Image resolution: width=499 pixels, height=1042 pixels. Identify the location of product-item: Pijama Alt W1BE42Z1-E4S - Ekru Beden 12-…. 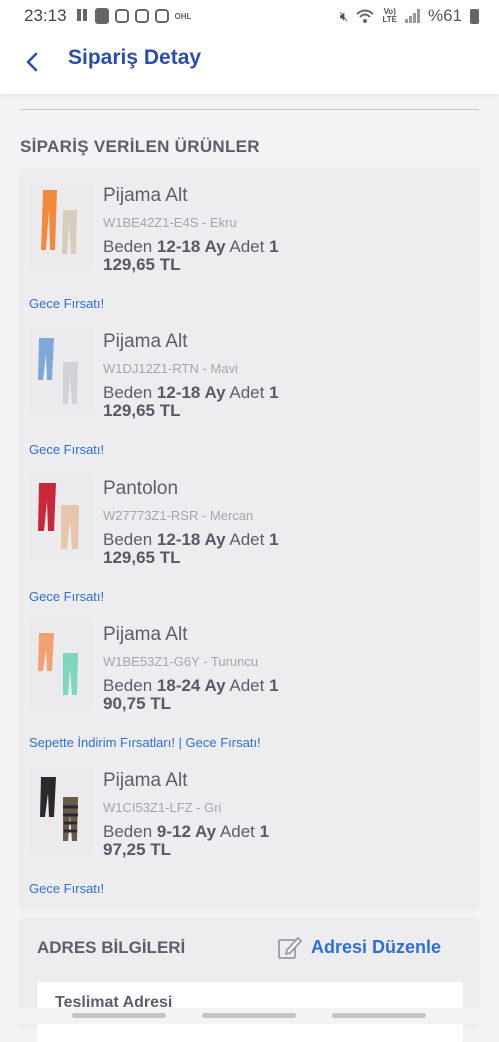
(249, 255).